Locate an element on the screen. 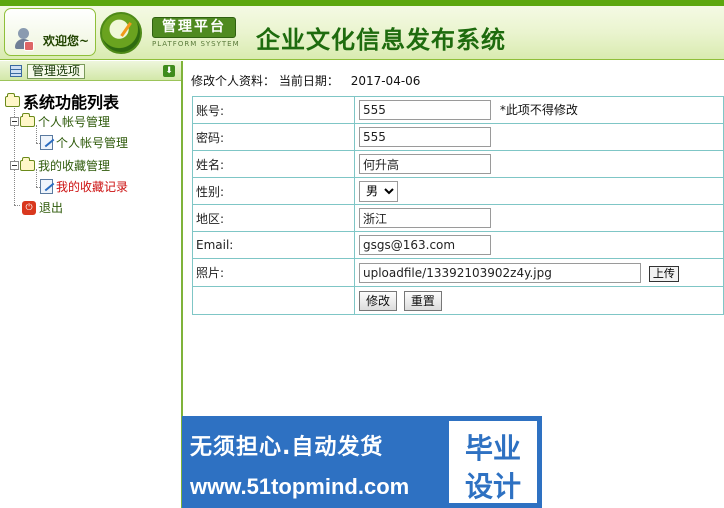 This screenshot has width=724, height=508. photo-label: 照片: is located at coordinates (273, 272).